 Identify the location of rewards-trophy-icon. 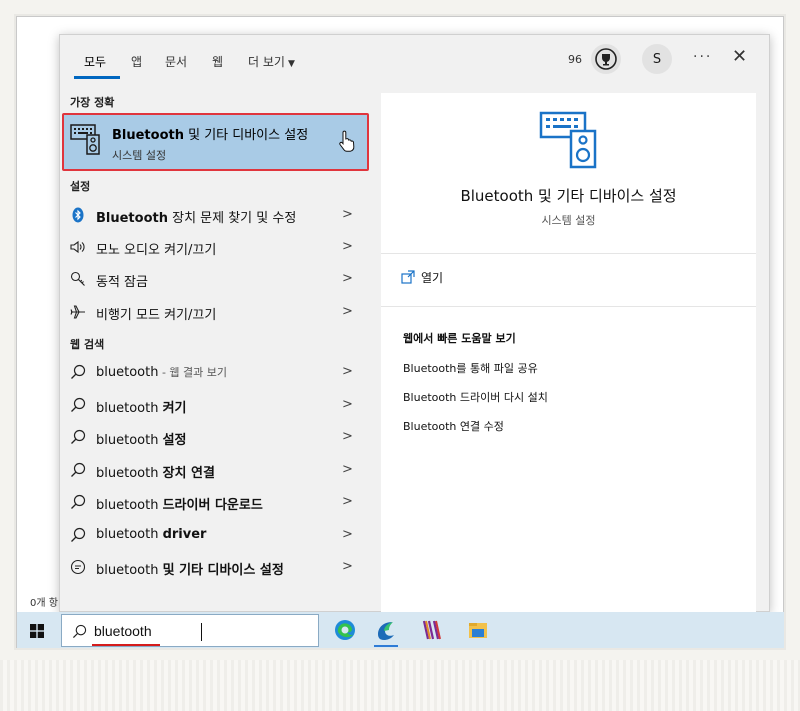
(606, 59).